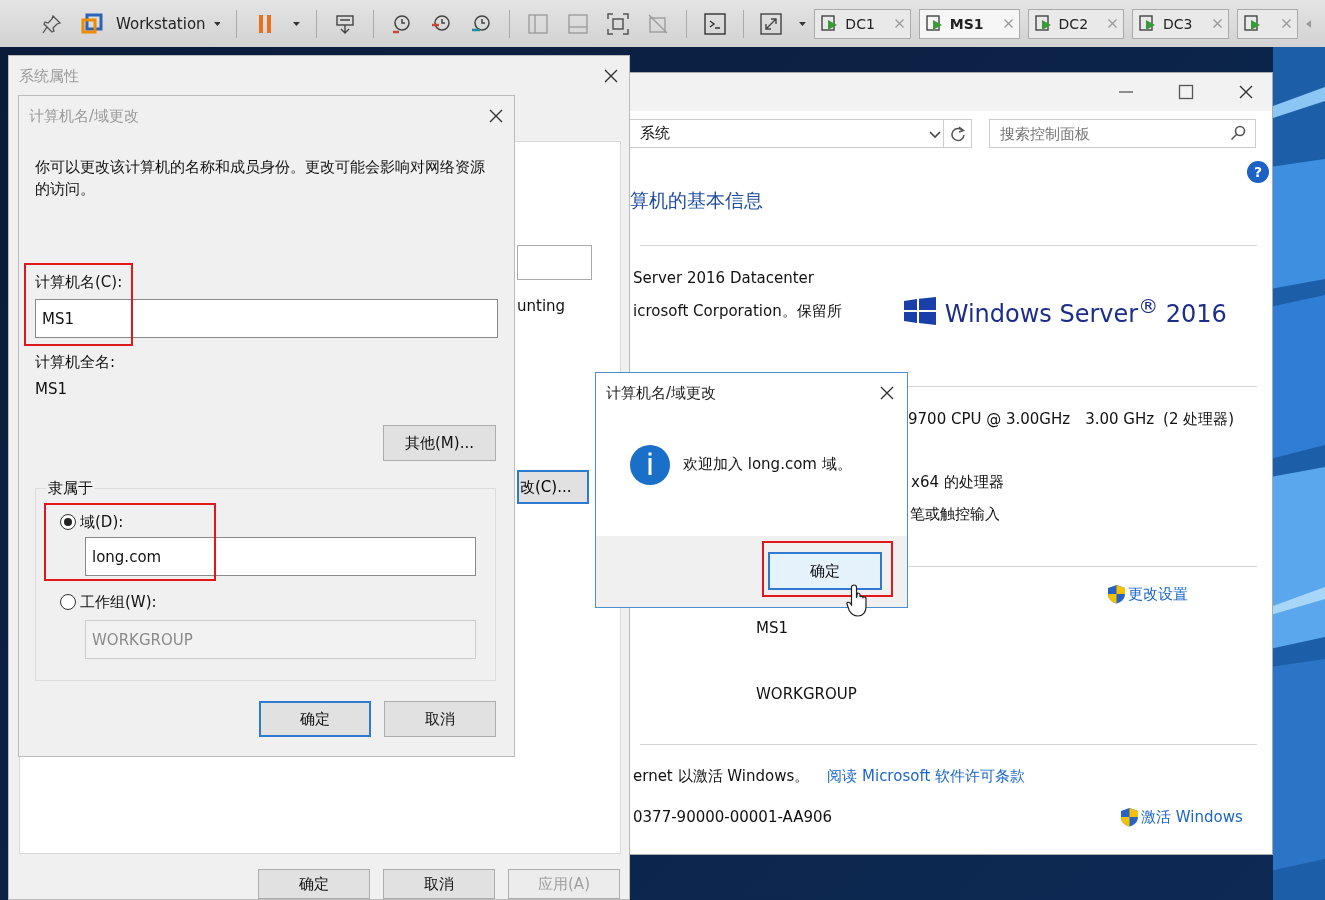 This screenshot has height=900, width=1325. Describe the element at coordinates (696, 200) in the screenshot. I see `section-heading: 算机的基本信息` at that location.